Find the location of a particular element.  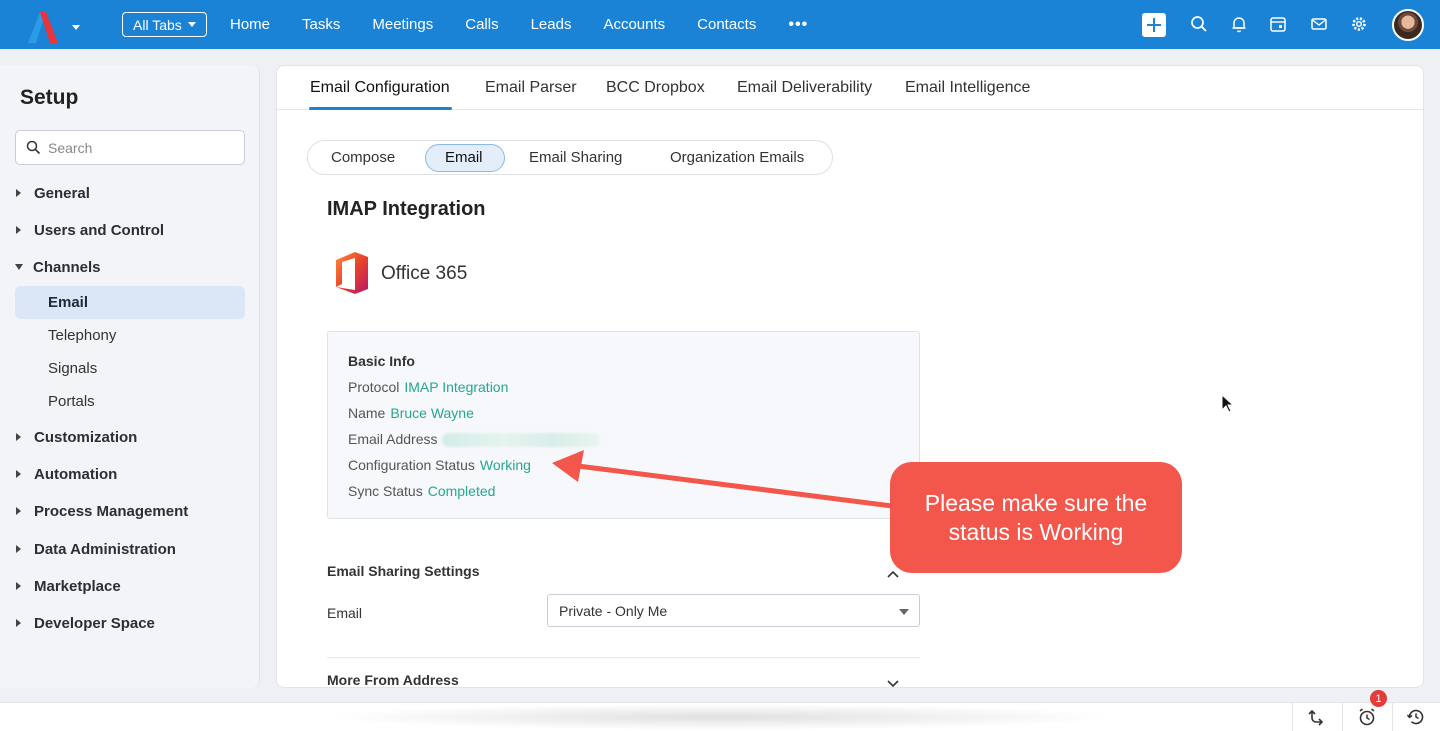

email-address-row: Email Address is located at coordinates (474, 439).